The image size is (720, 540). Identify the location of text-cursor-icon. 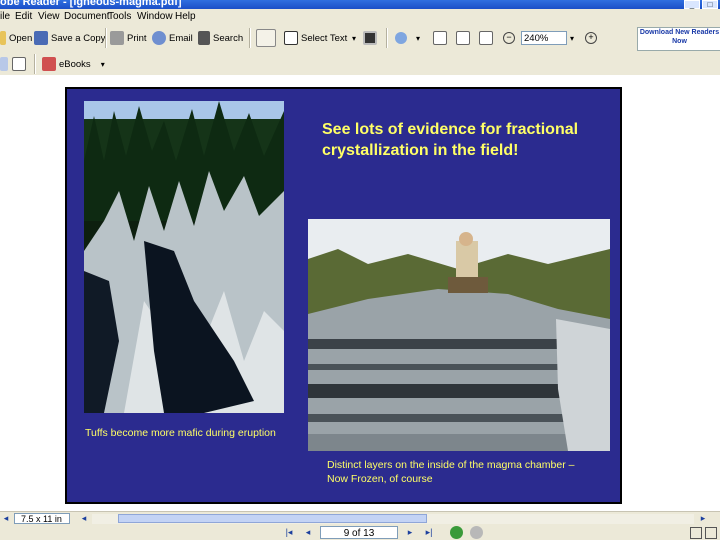
(291, 38).